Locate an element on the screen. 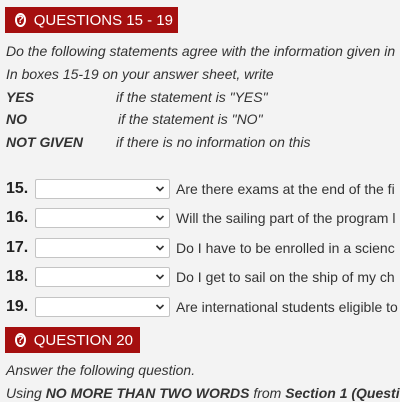  section-header-label: QUESTION 20 is located at coordinates (83, 340).